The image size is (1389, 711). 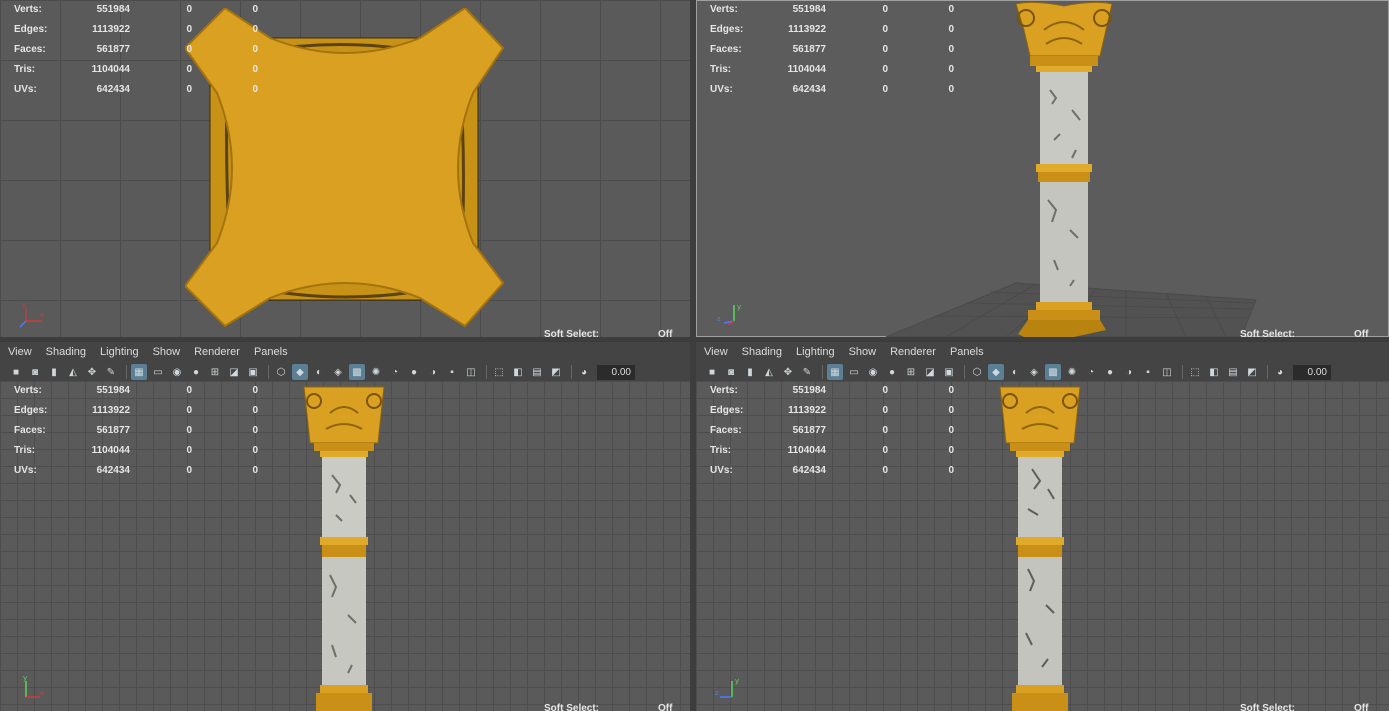 What do you see at coordinates (113, 49) in the screenshot?
I see `hud-count: 561877` at bounding box center [113, 49].